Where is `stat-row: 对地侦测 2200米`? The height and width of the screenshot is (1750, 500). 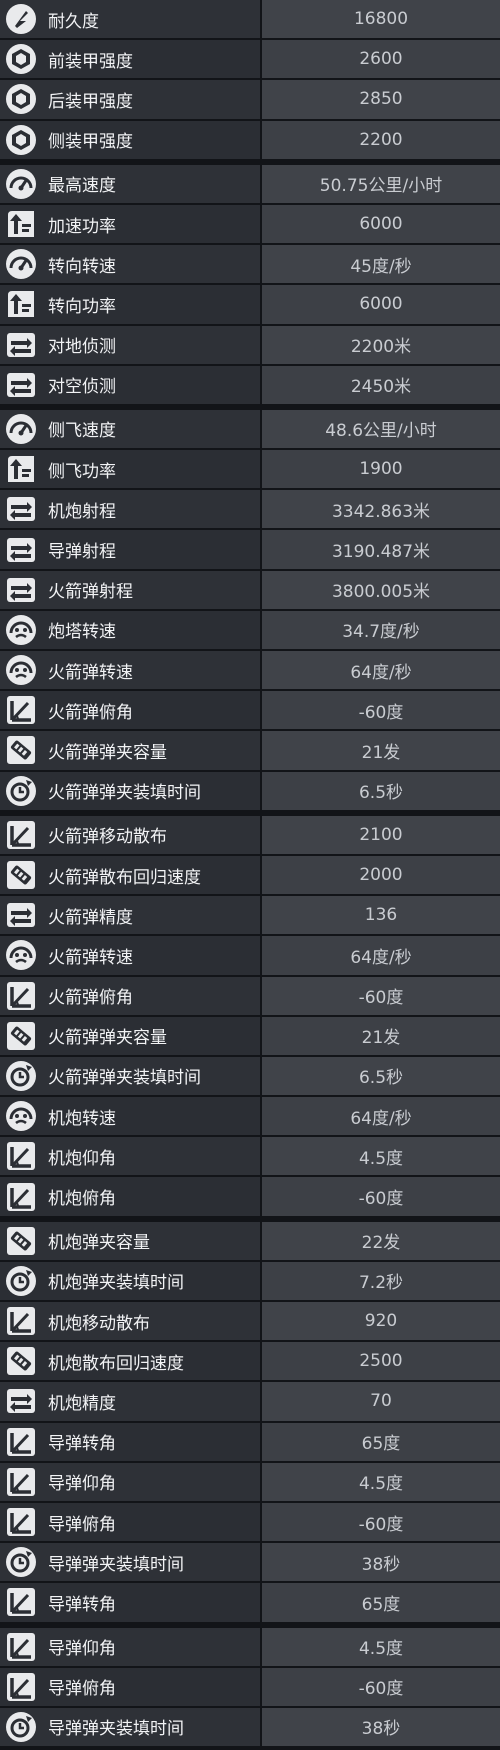
stat-row: 对地侦测 2200米 is located at coordinates (250, 344).